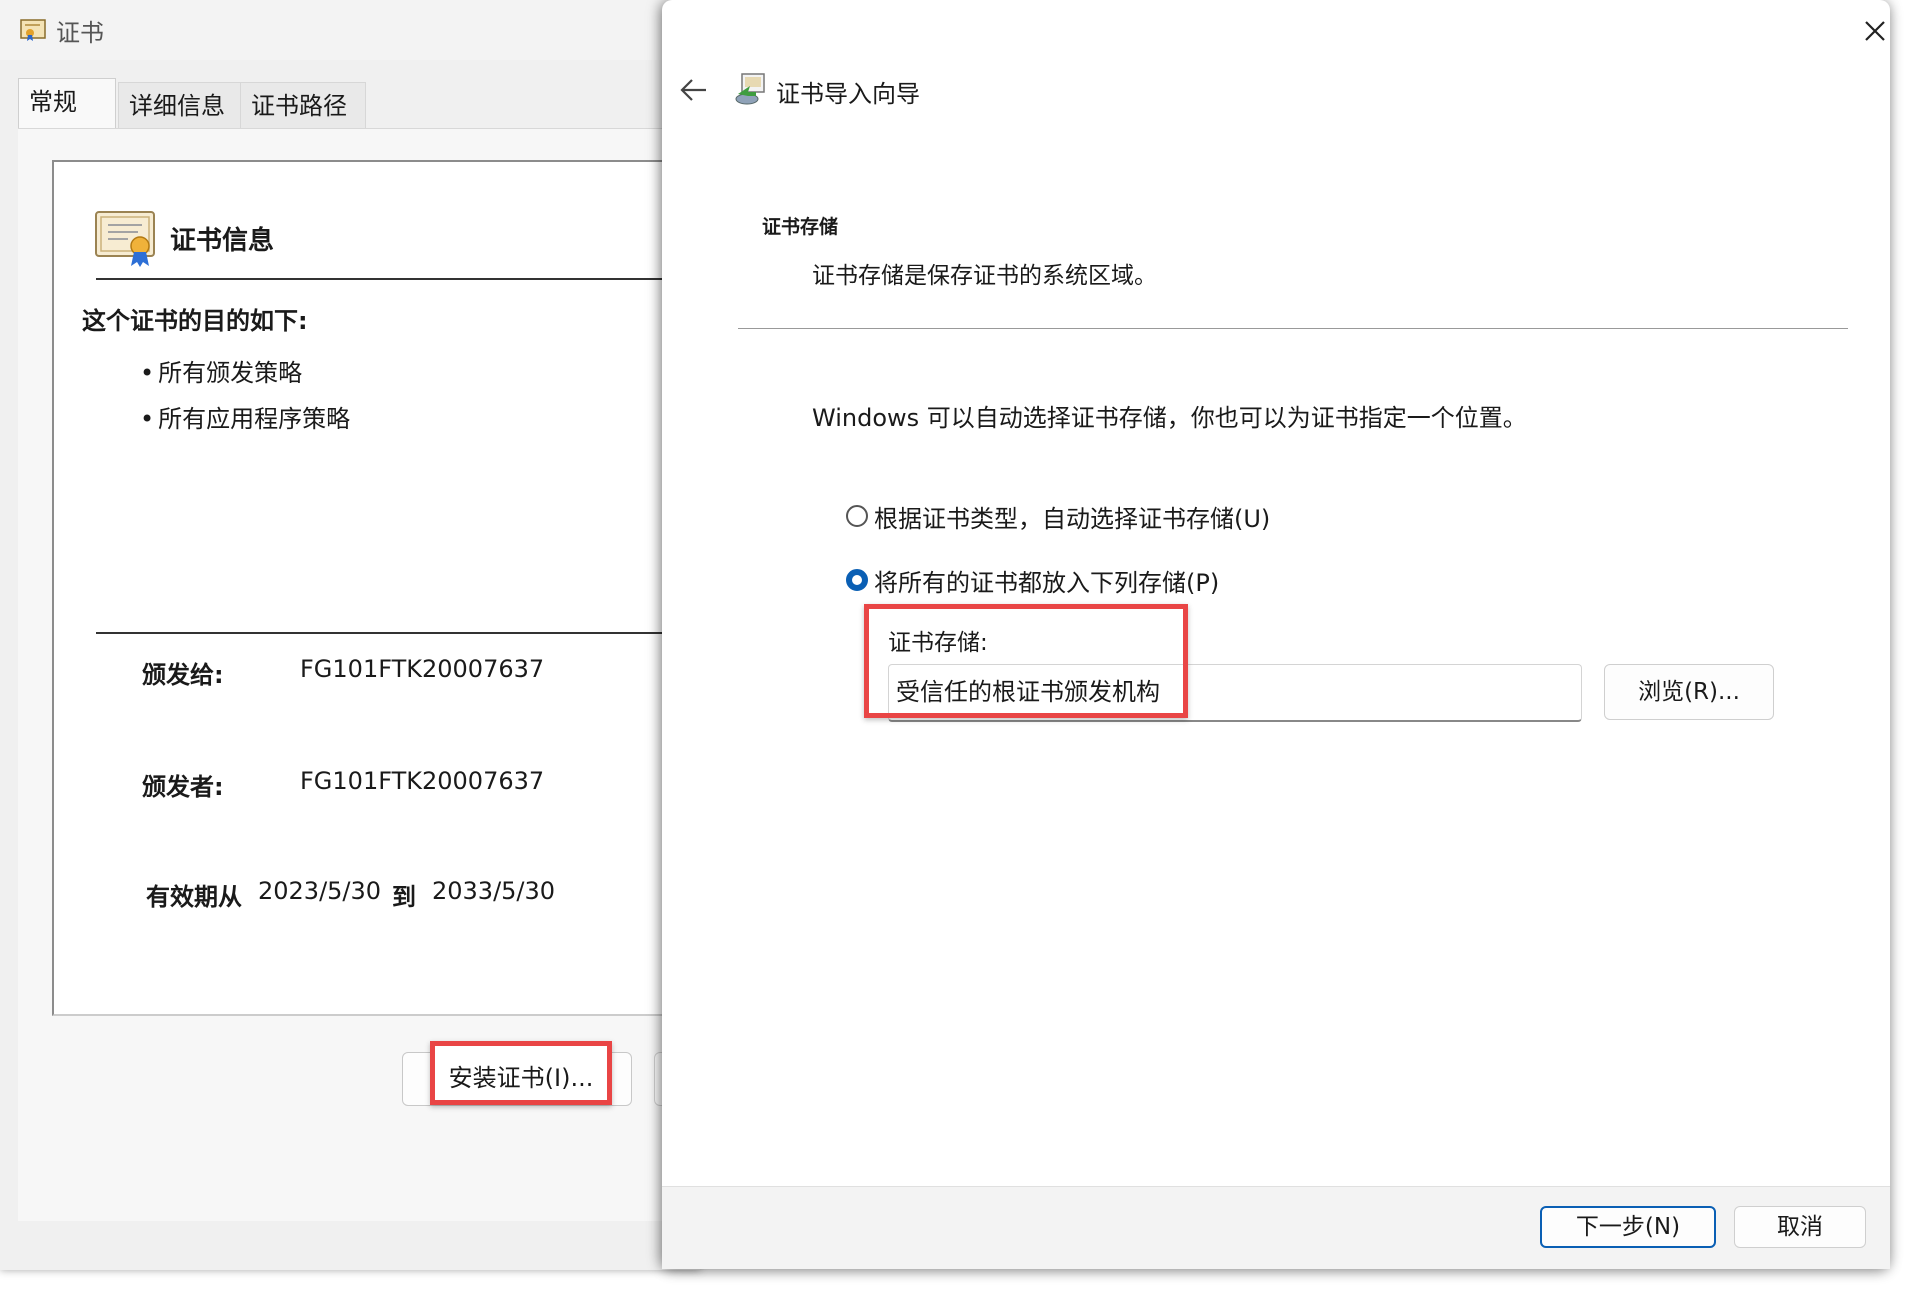  I want to click on store-heading: 证书存储, so click(800, 227).